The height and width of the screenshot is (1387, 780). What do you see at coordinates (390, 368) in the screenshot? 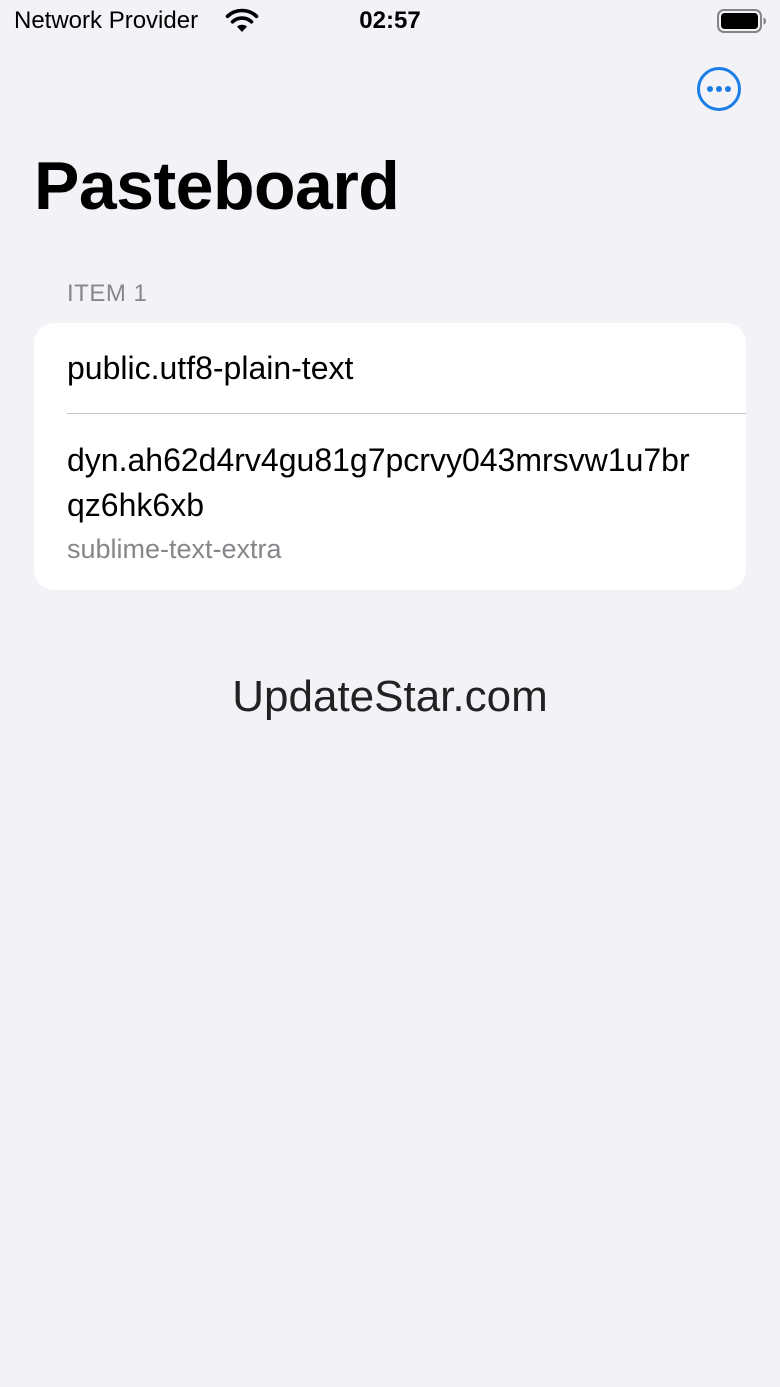
I see `list-item: public.utf8-plain-text` at bounding box center [390, 368].